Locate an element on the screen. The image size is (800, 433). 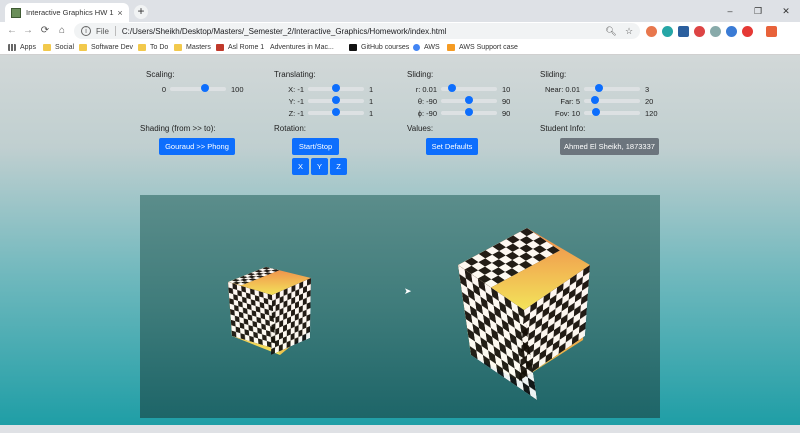
bookmark-social: Social is located at coordinates (58, 47).